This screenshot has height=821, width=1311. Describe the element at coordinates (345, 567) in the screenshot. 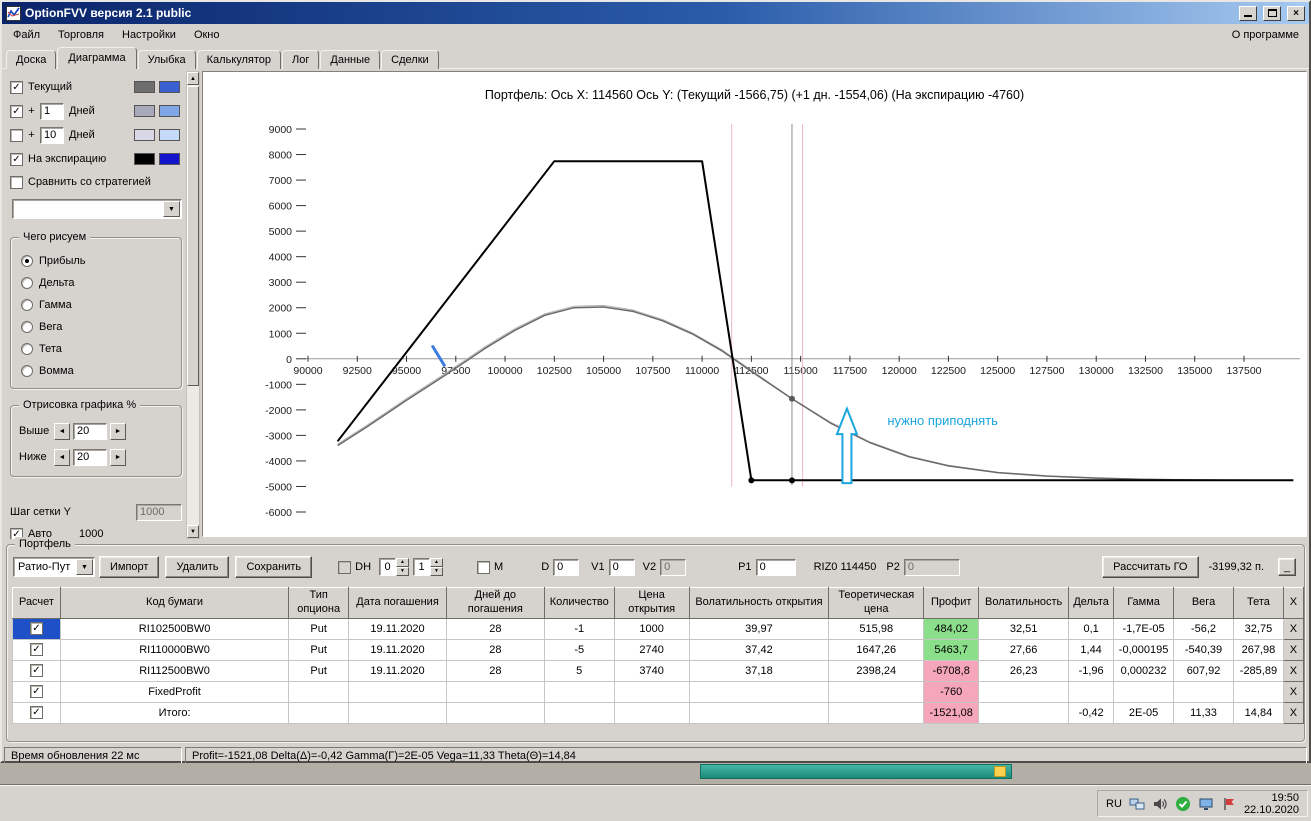

I see `dh-checkbox` at that location.